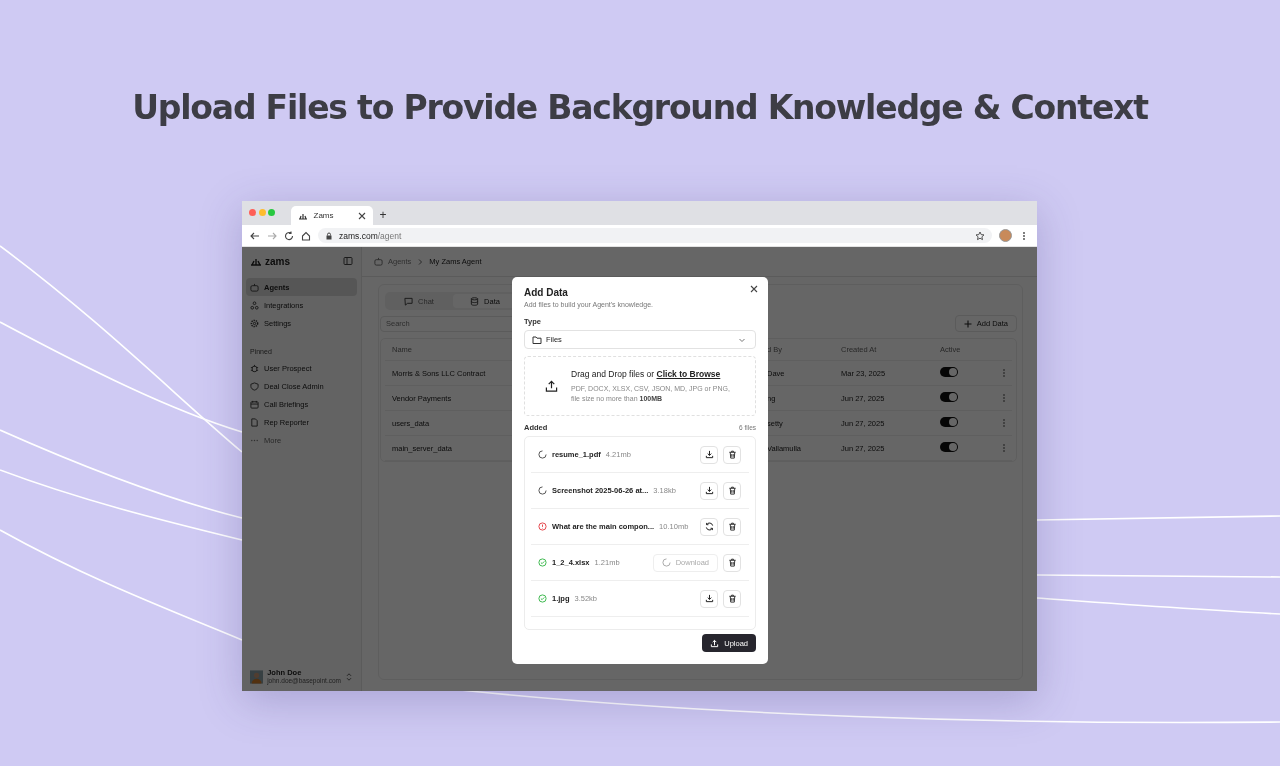 Image resolution: width=1280 pixels, height=766 pixels. Describe the element at coordinates (272, 235) in the screenshot. I see `forward-icon` at that location.